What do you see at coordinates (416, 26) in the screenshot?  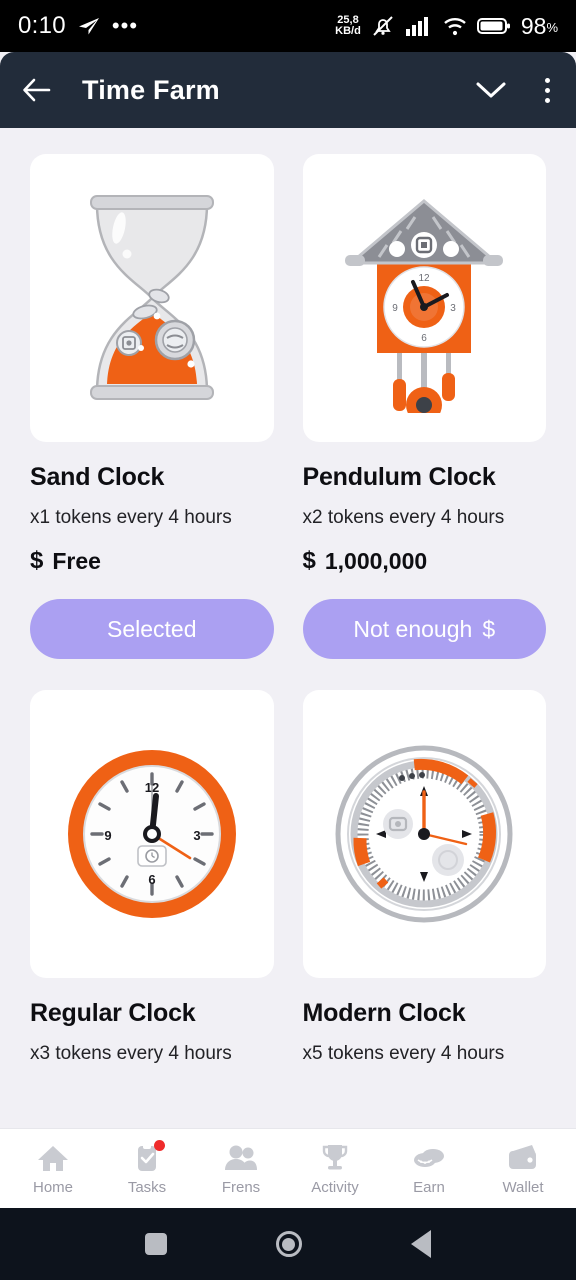 I see `signal-bars-icon` at bounding box center [416, 26].